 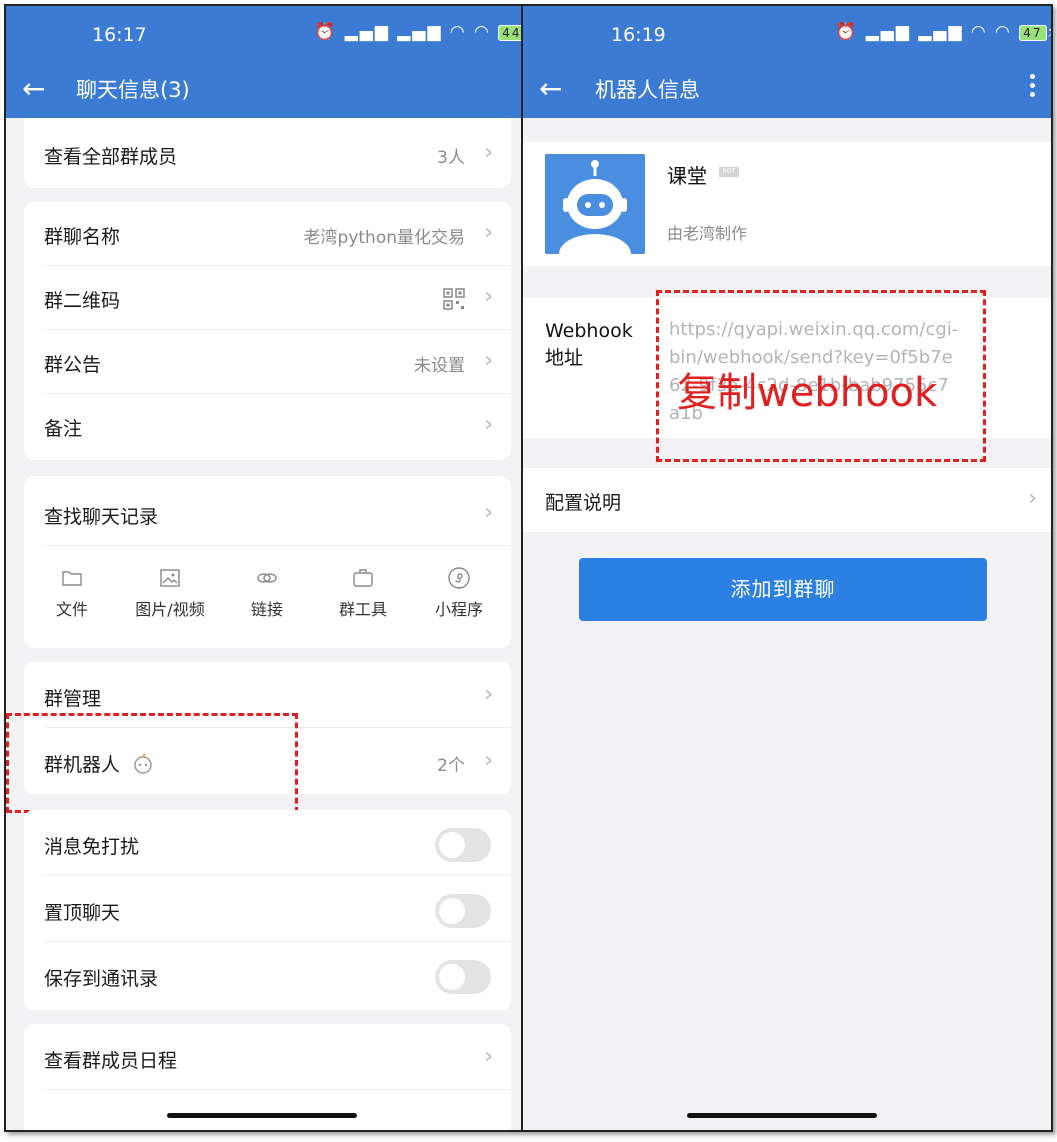 I want to click on image-icon, so click(x=170, y=578).